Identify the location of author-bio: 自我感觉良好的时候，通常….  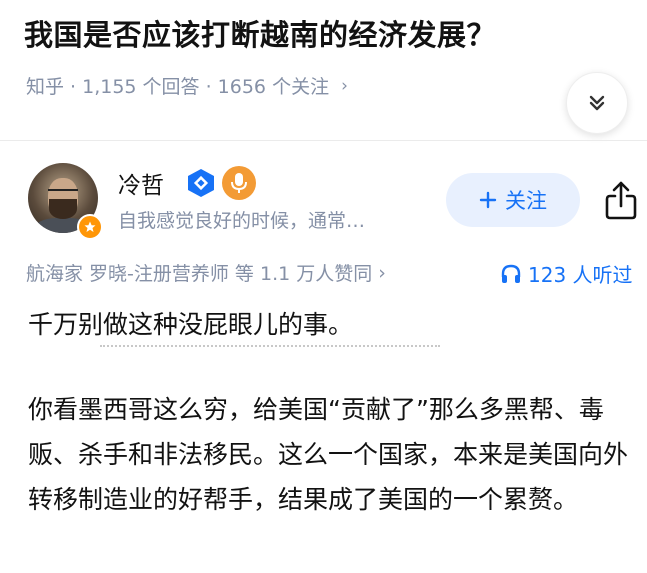
(242, 221).